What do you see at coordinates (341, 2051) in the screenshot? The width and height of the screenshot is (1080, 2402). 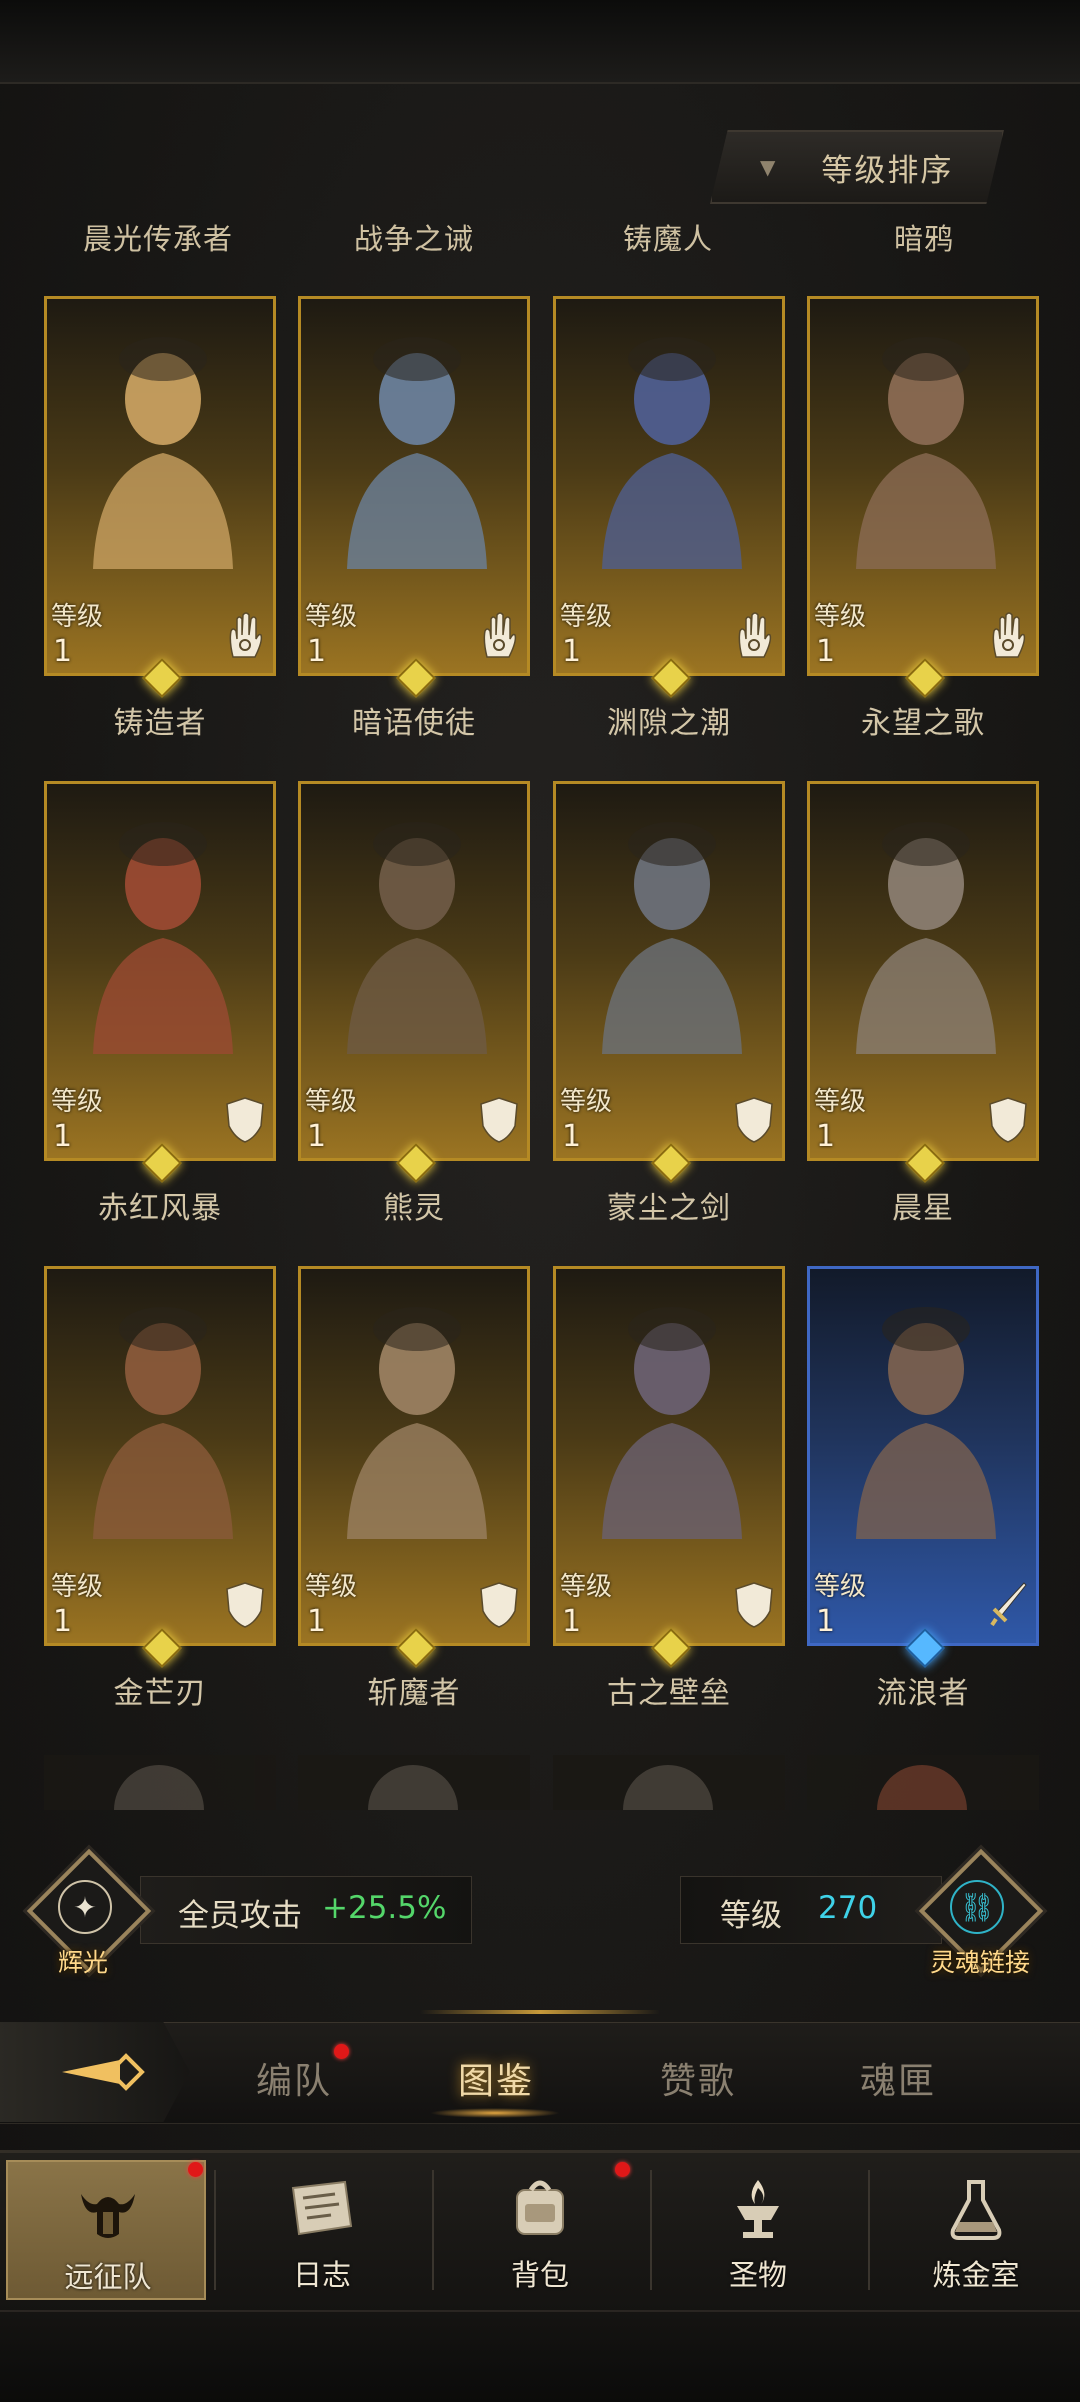 I see `formation-notification-dot` at bounding box center [341, 2051].